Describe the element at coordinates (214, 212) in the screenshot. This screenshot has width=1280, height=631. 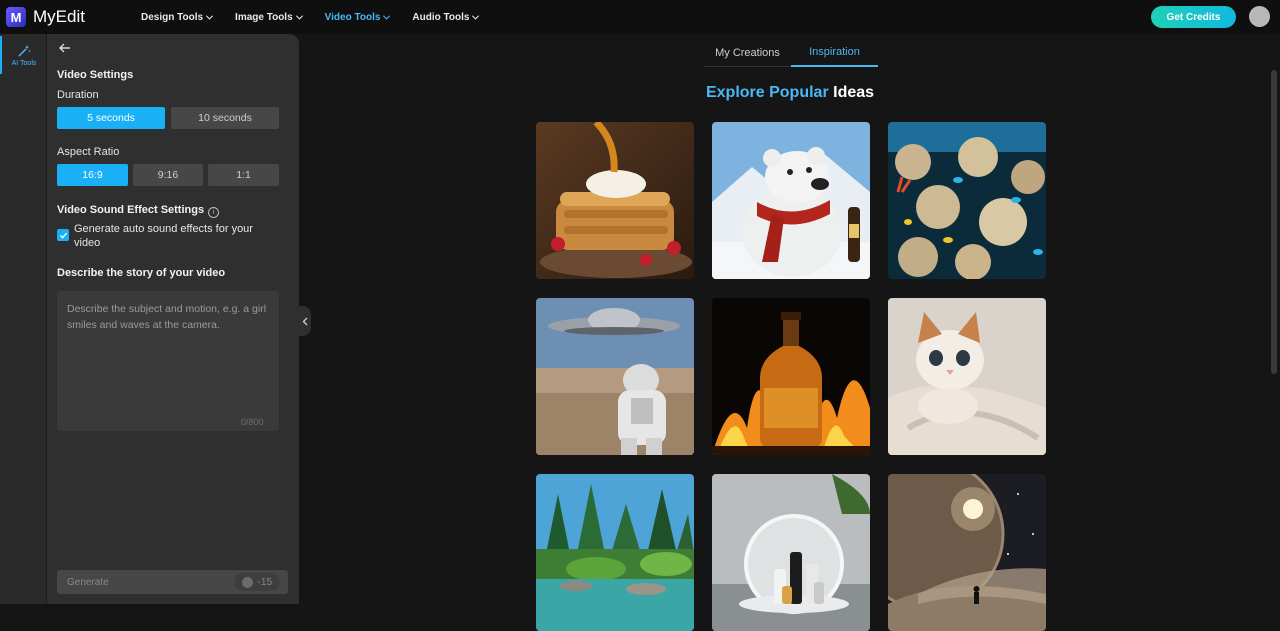
I see `info-icon: i` at that location.